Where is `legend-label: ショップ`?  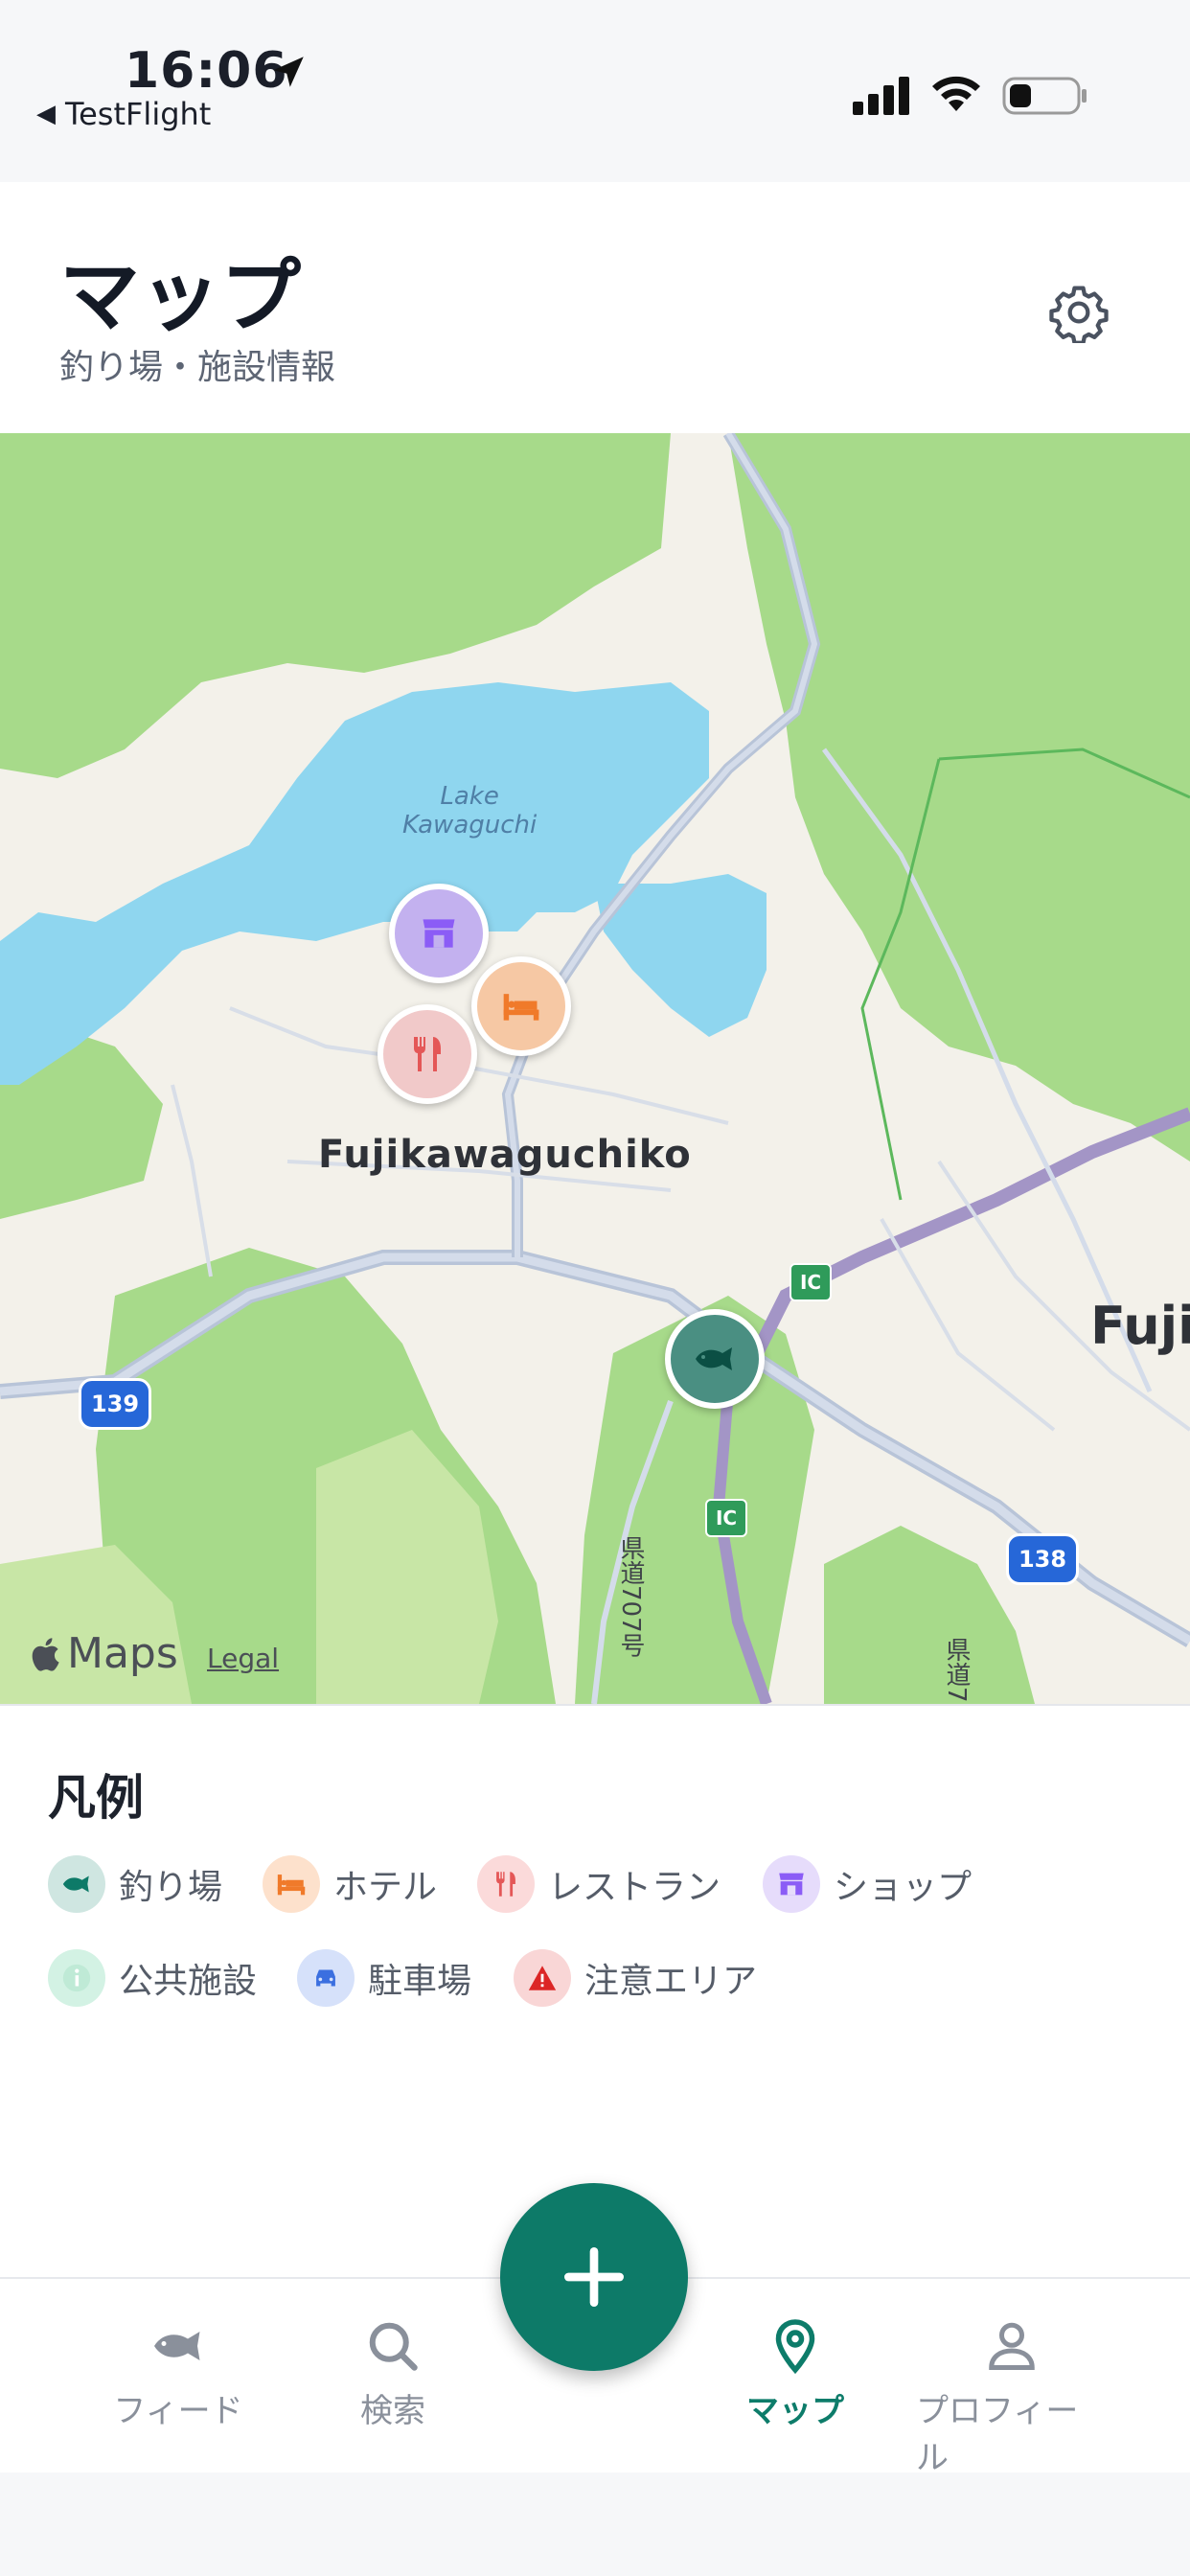
legend-label: ショップ is located at coordinates (904, 1887).